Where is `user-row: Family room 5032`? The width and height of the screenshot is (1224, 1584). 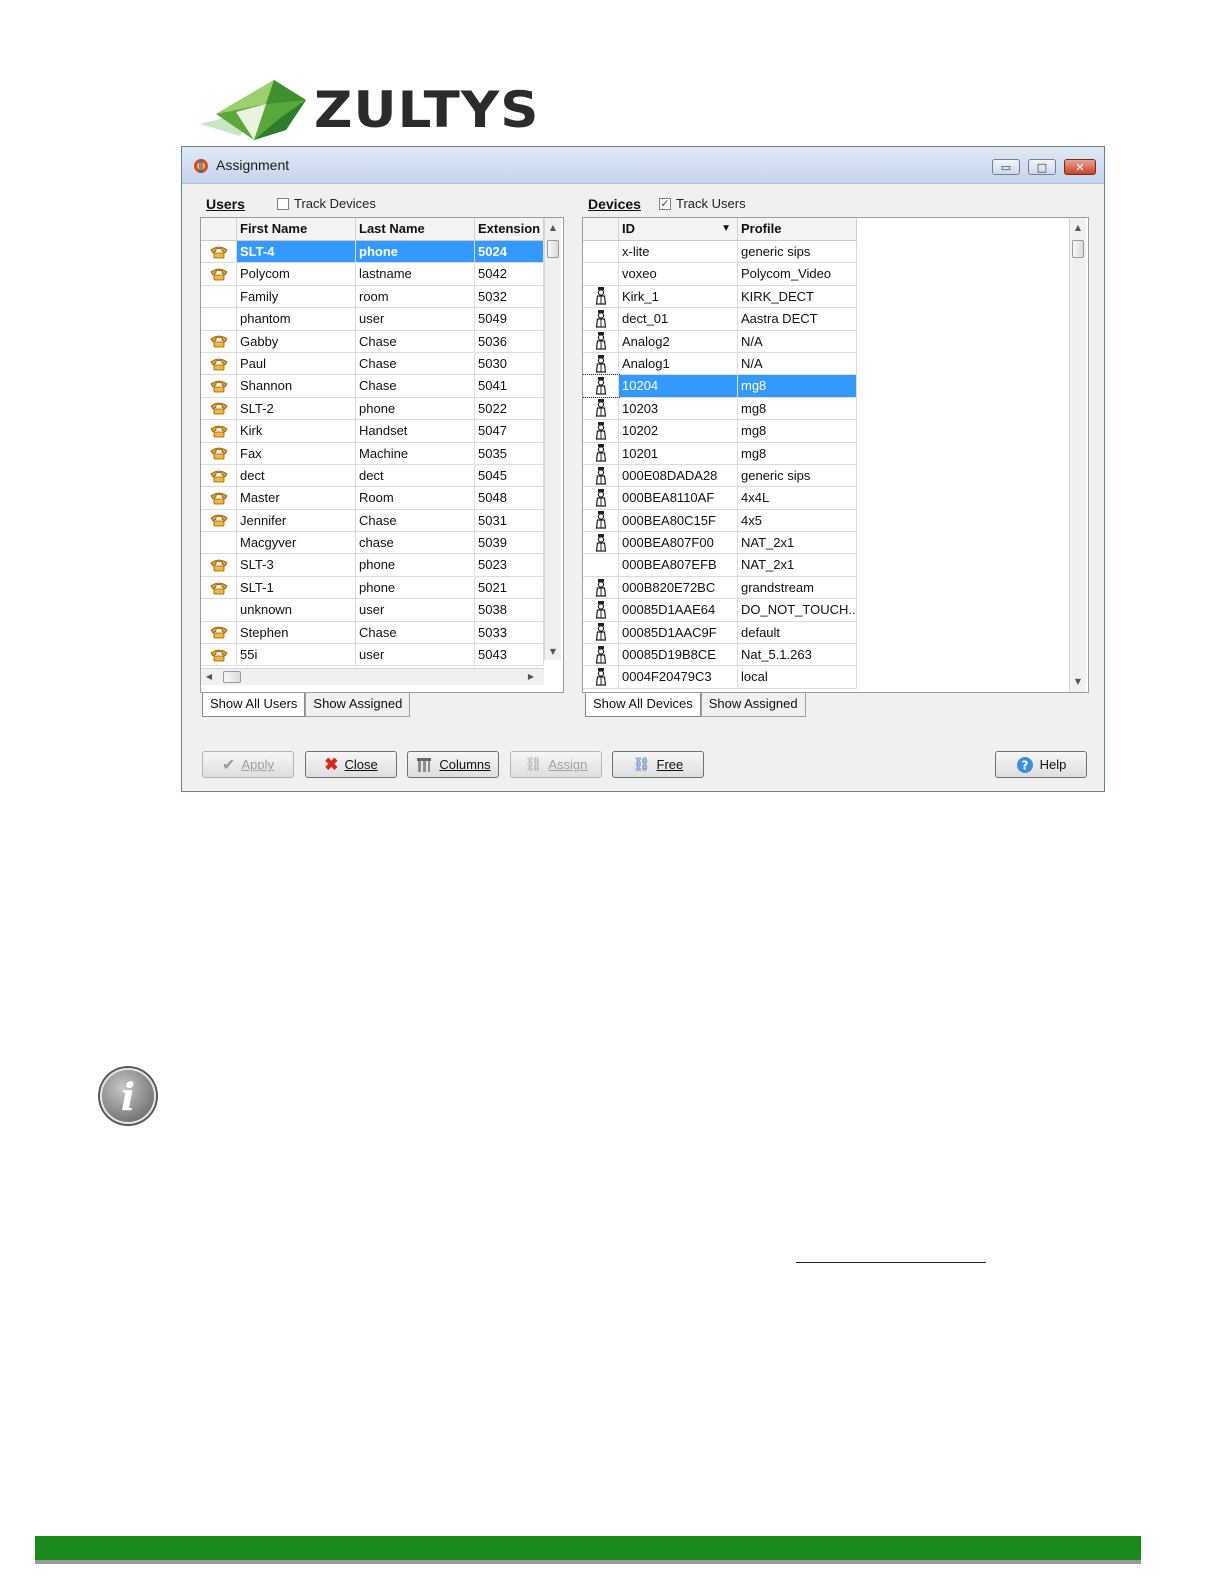 user-row: Family room 5032 is located at coordinates (372, 297).